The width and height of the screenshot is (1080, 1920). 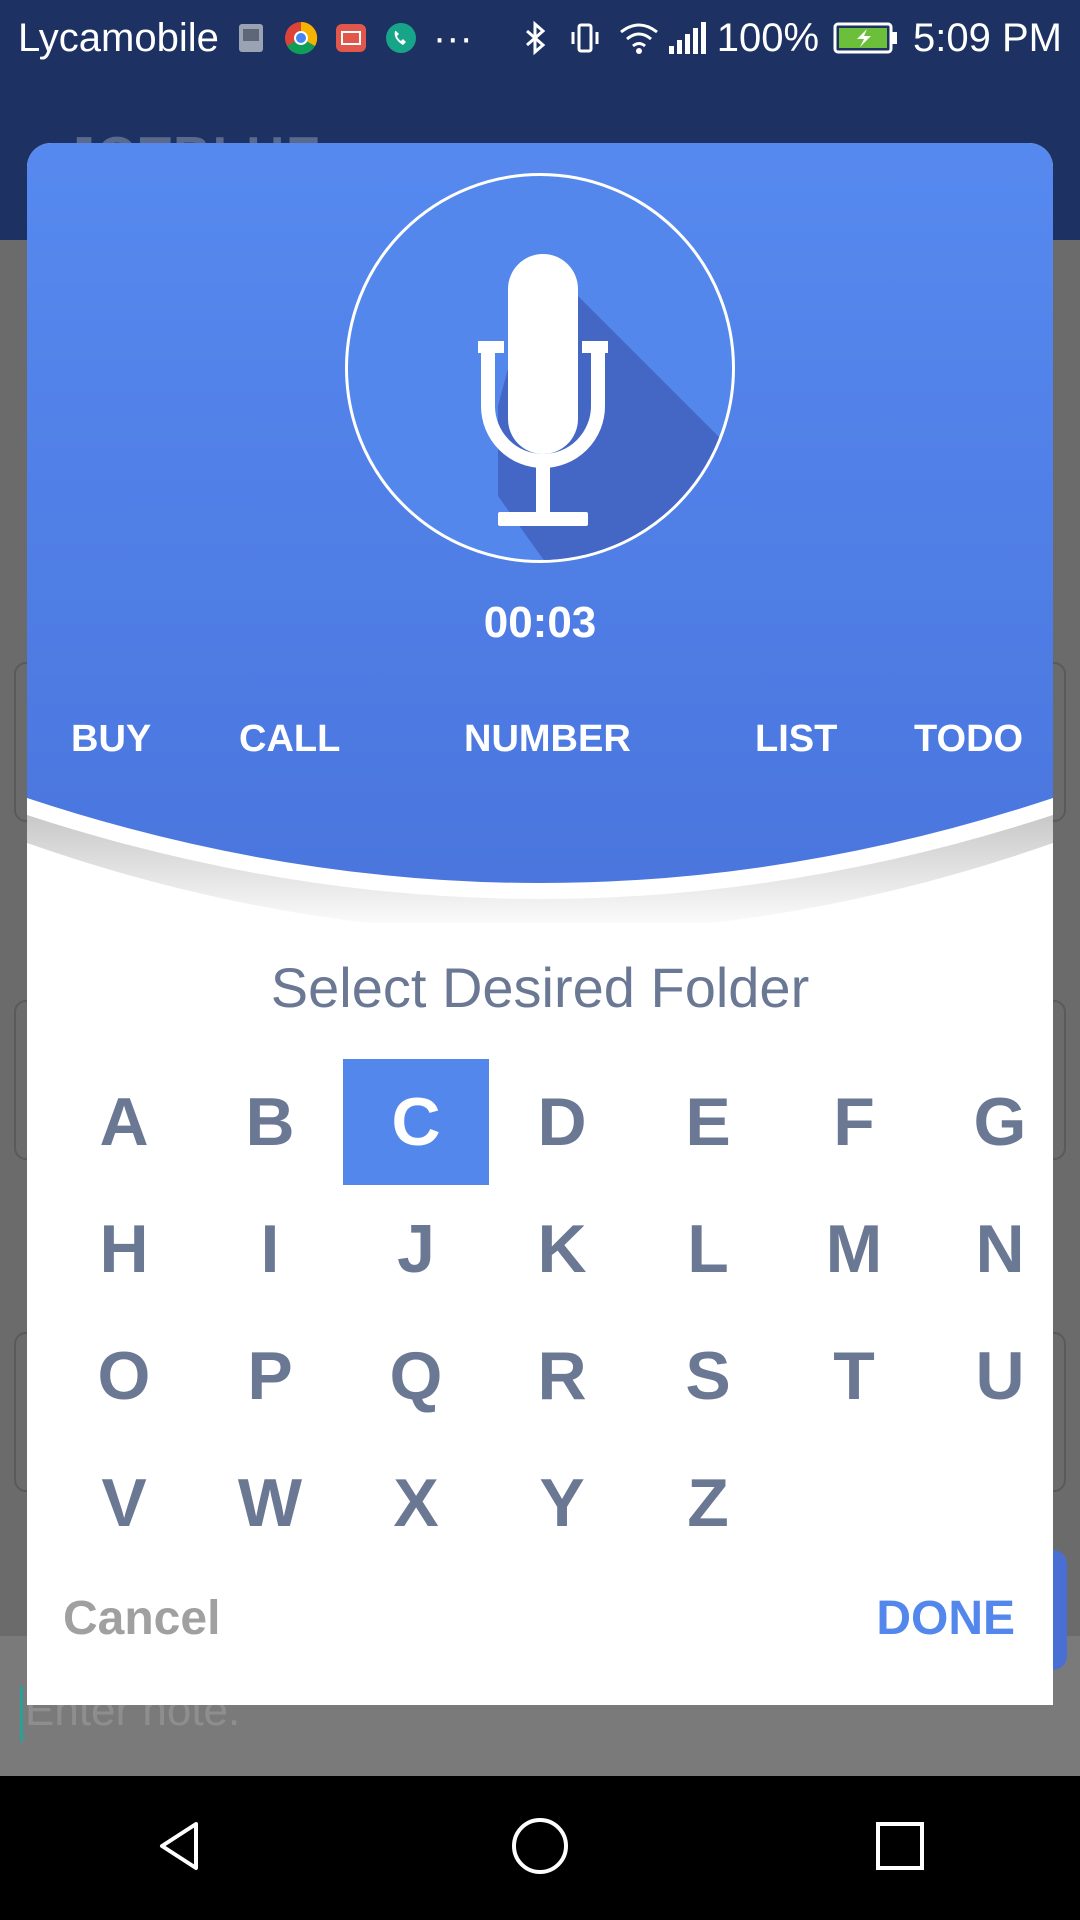 I want to click on navigation-bar, so click(x=540, y=1848).